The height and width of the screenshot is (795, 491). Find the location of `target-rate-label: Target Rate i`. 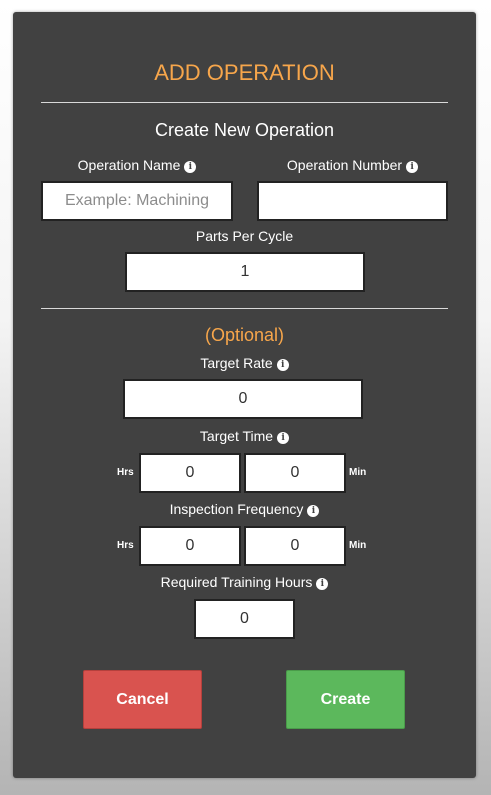

target-rate-label: Target Rate i is located at coordinates (244, 363).